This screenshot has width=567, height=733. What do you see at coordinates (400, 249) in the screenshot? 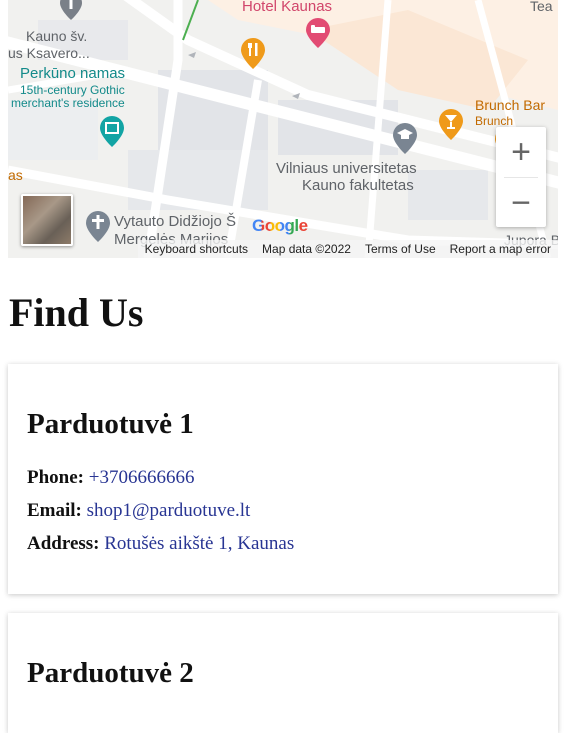
I see `terms-of-use-link: Terms of Use` at bounding box center [400, 249].